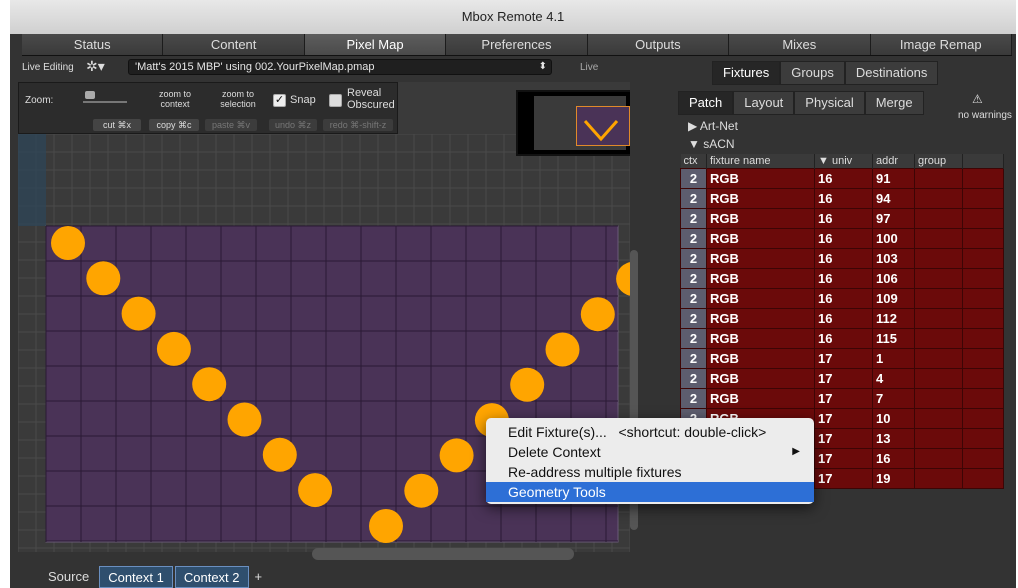 The height and width of the screenshot is (588, 1018). Describe the element at coordinates (650, 452) in the screenshot. I see `menu-item-delete-context: Delete Context ▶` at that location.